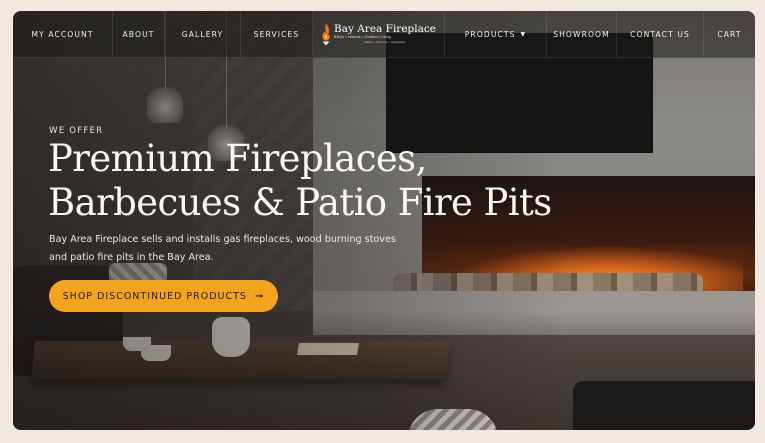 The width and height of the screenshot is (765, 443). What do you see at coordinates (385, 28) in the screenshot?
I see `logo-name: Bay Area Fireplace` at bounding box center [385, 28].